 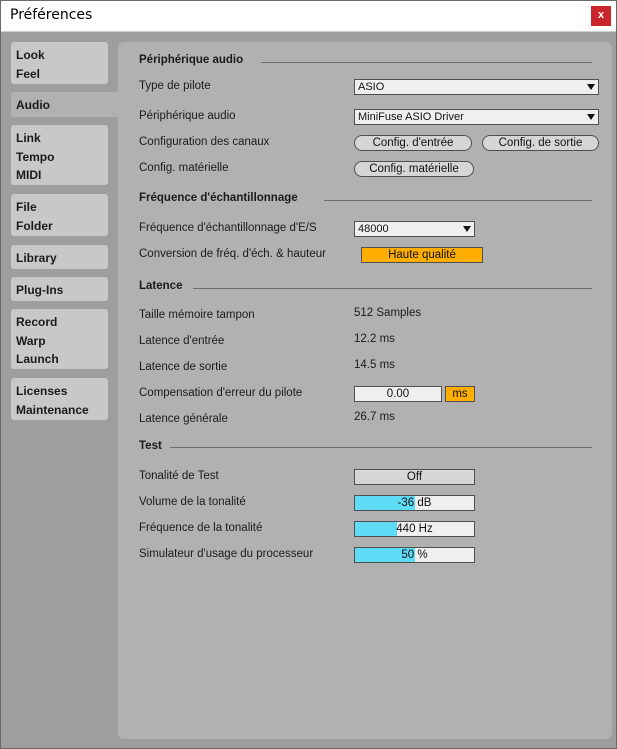 What do you see at coordinates (59, 339) in the screenshot?
I see `tab-record-warp-launch: Record Warp Launch` at bounding box center [59, 339].